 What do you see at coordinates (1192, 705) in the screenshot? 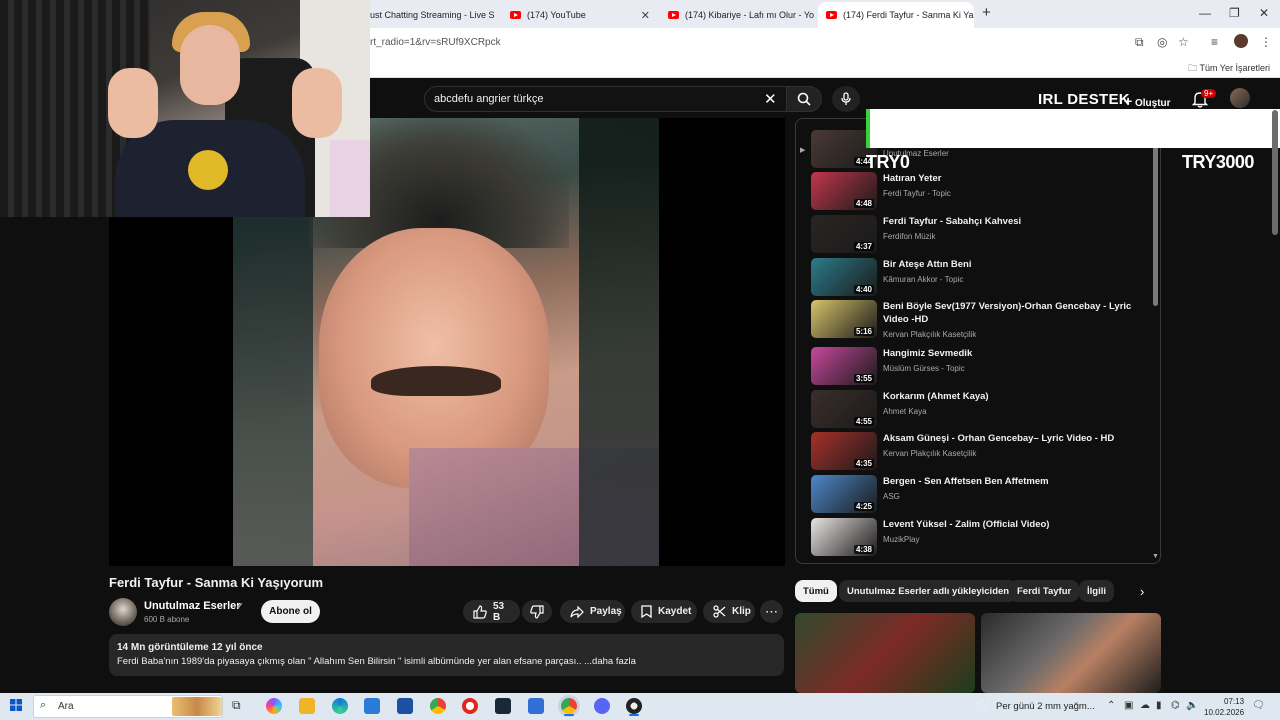
I see `volume-icon: 🔈` at bounding box center [1192, 705].